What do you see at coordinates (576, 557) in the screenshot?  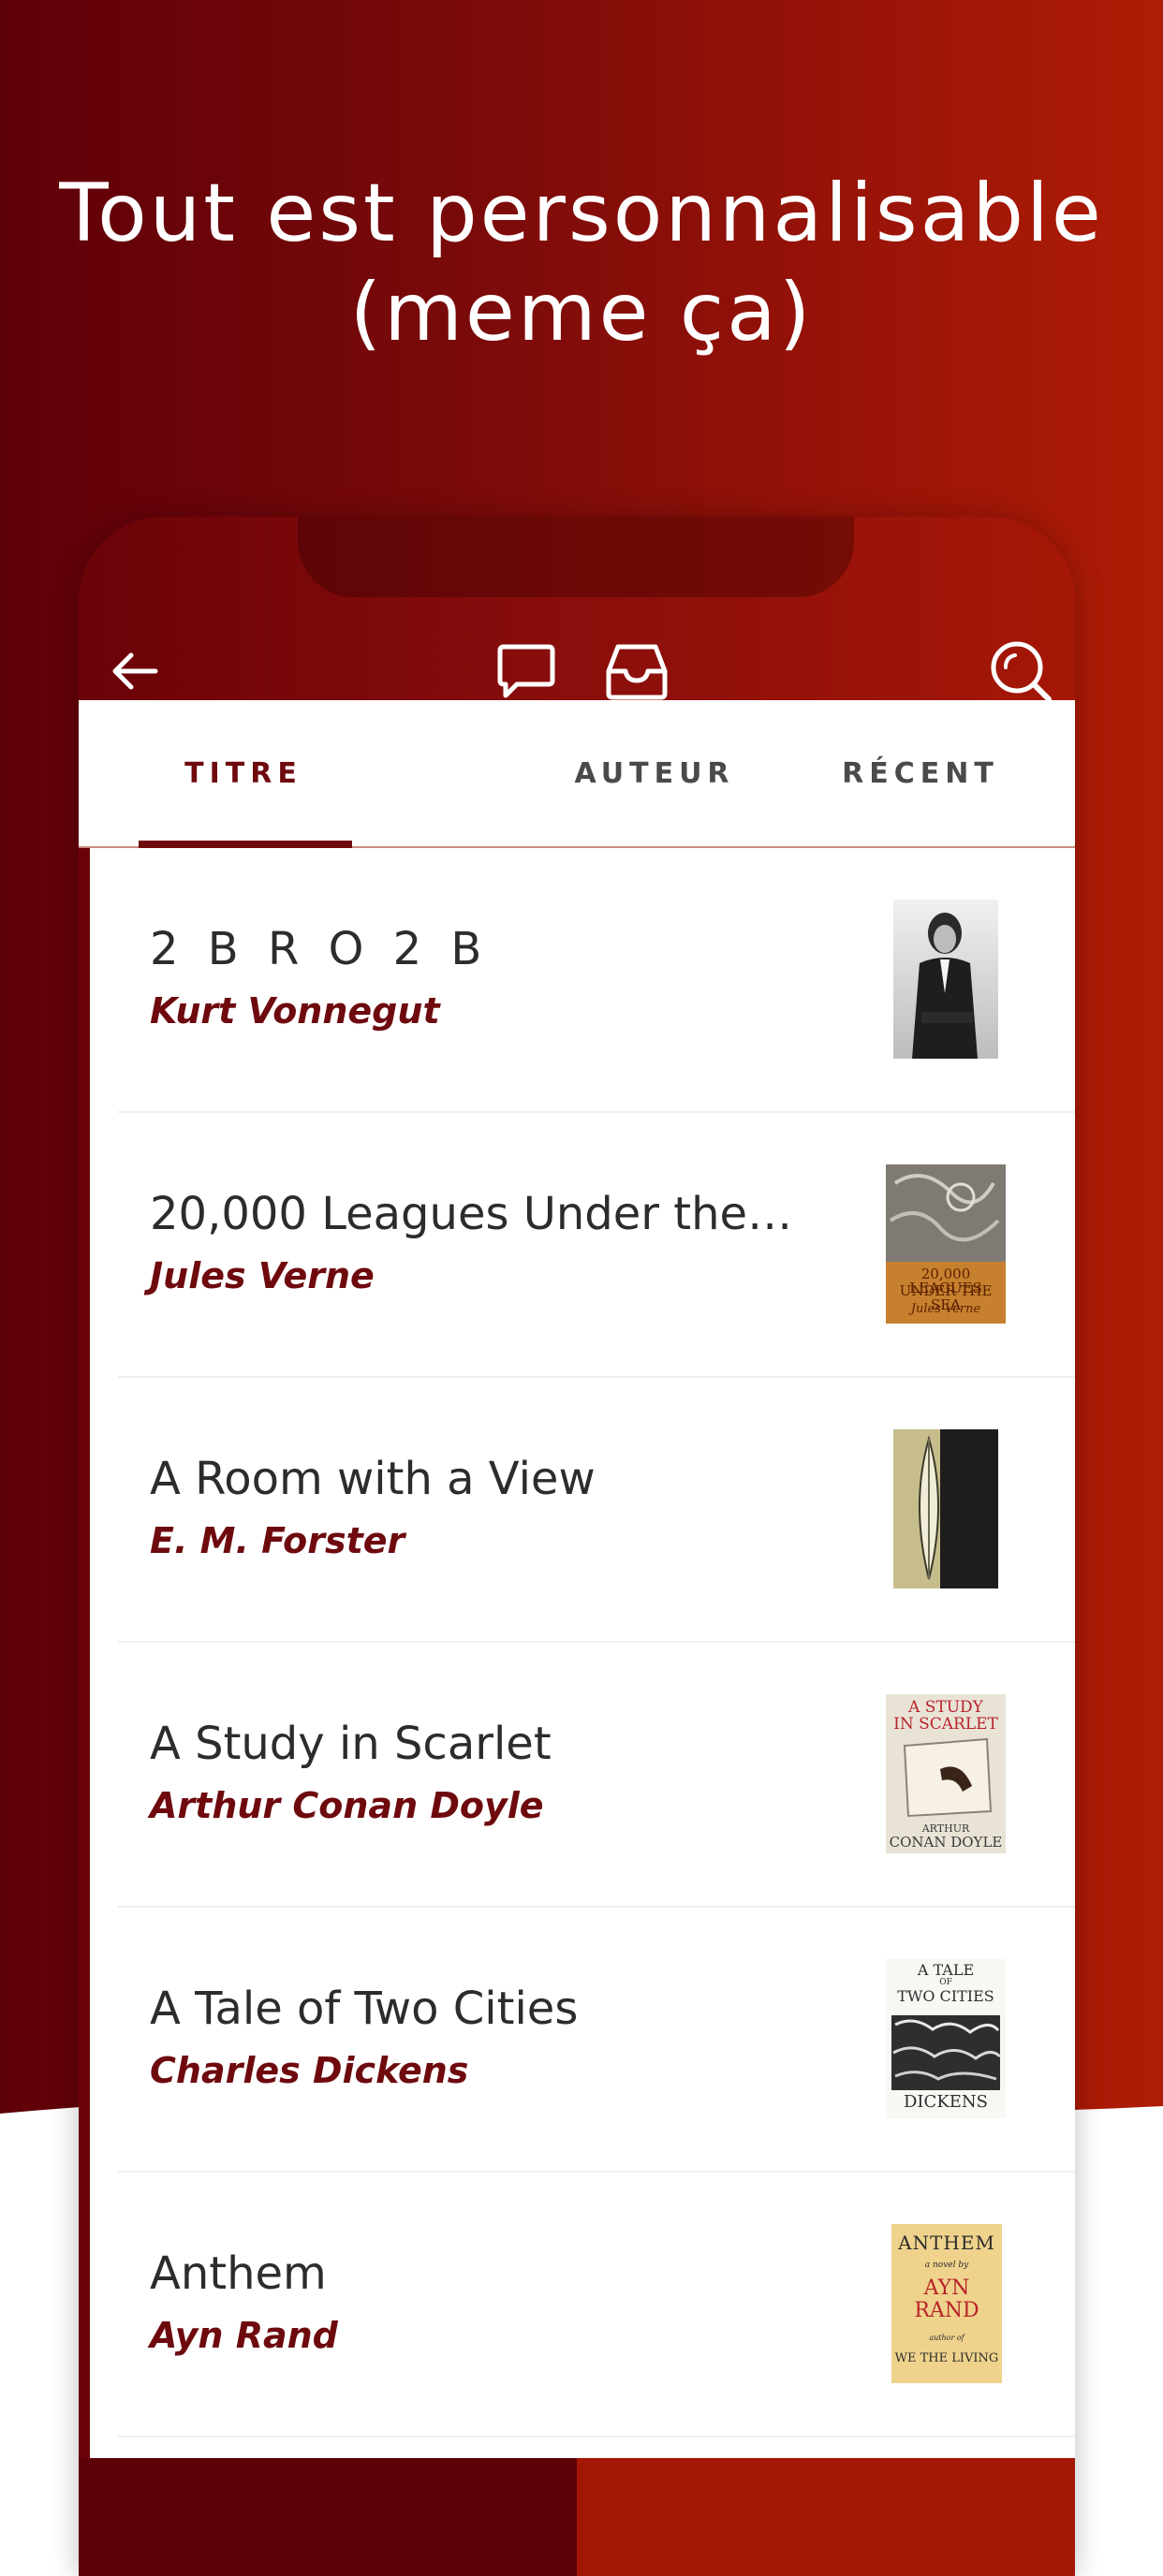 I see `phone-notch` at bounding box center [576, 557].